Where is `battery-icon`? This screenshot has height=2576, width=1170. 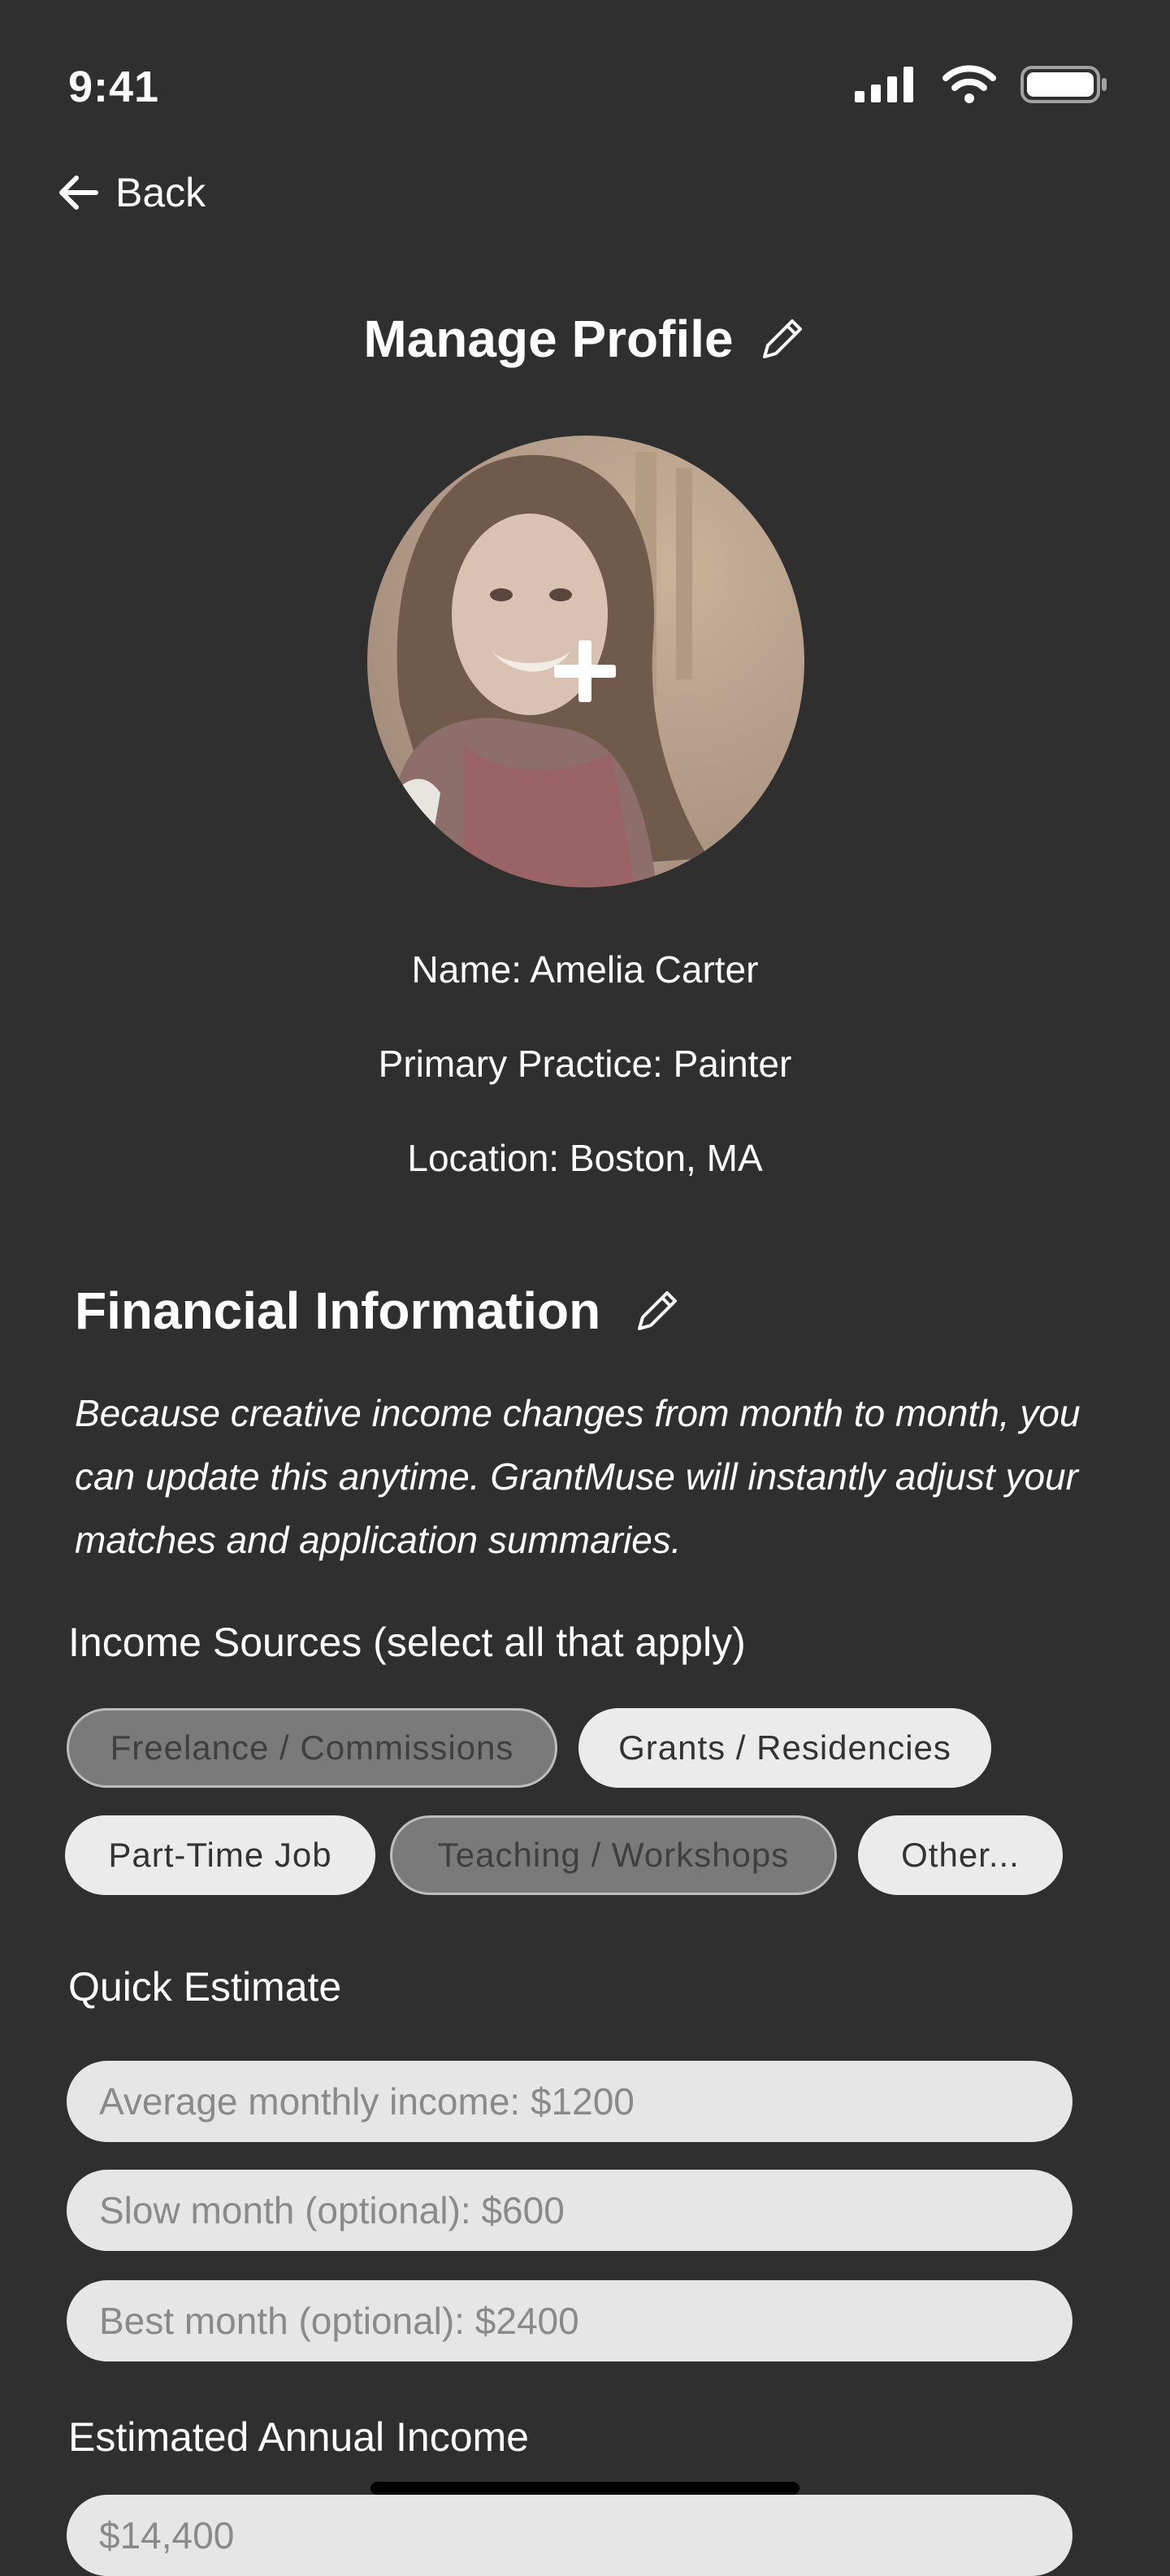
battery-icon is located at coordinates (1063, 84).